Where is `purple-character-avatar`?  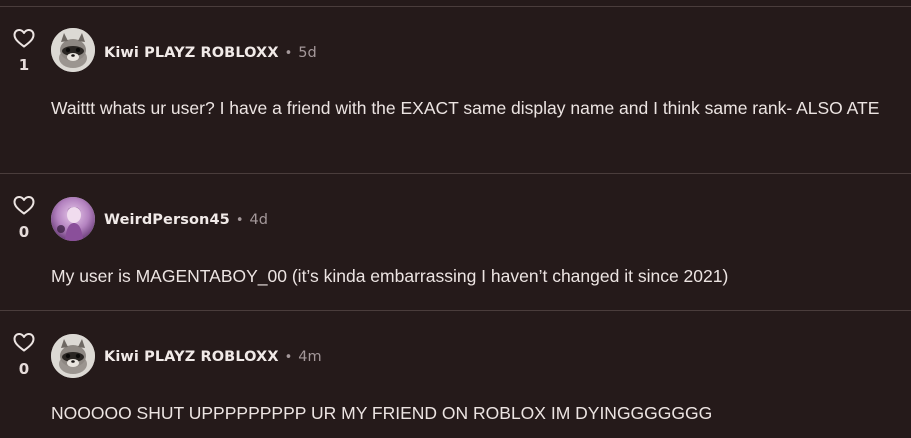
purple-character-avatar is located at coordinates (73, 219).